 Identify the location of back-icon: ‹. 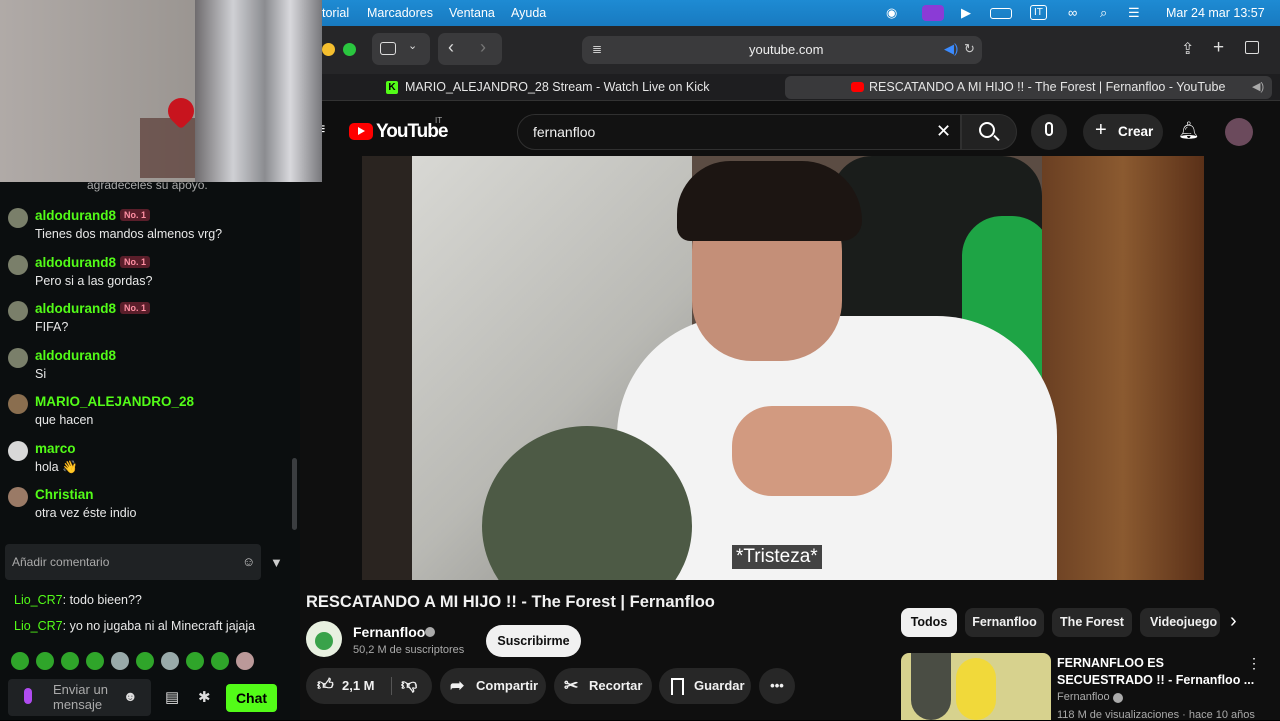
(451, 47).